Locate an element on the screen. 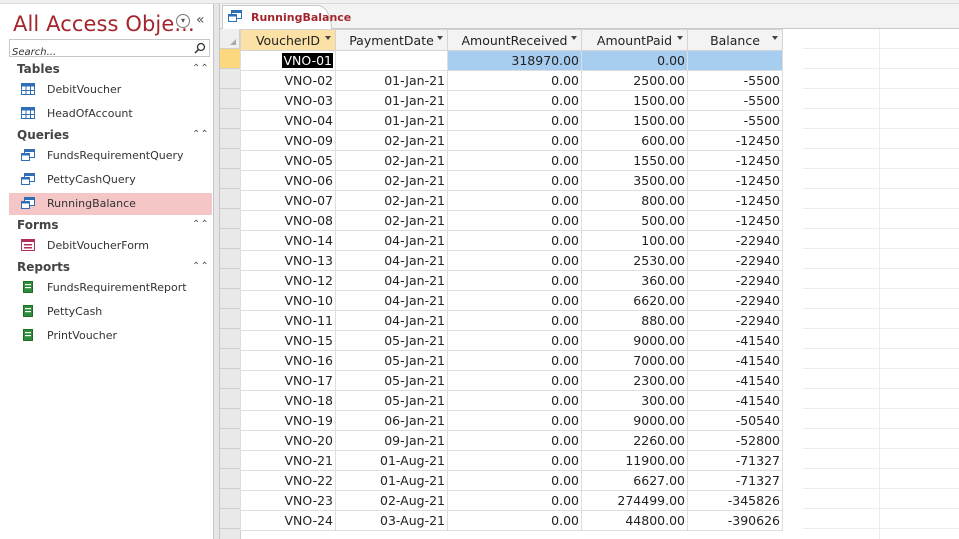  table-row: VNO-23 02-Aug-21 0.00 274499.00 -345826 is located at coordinates (511, 500).